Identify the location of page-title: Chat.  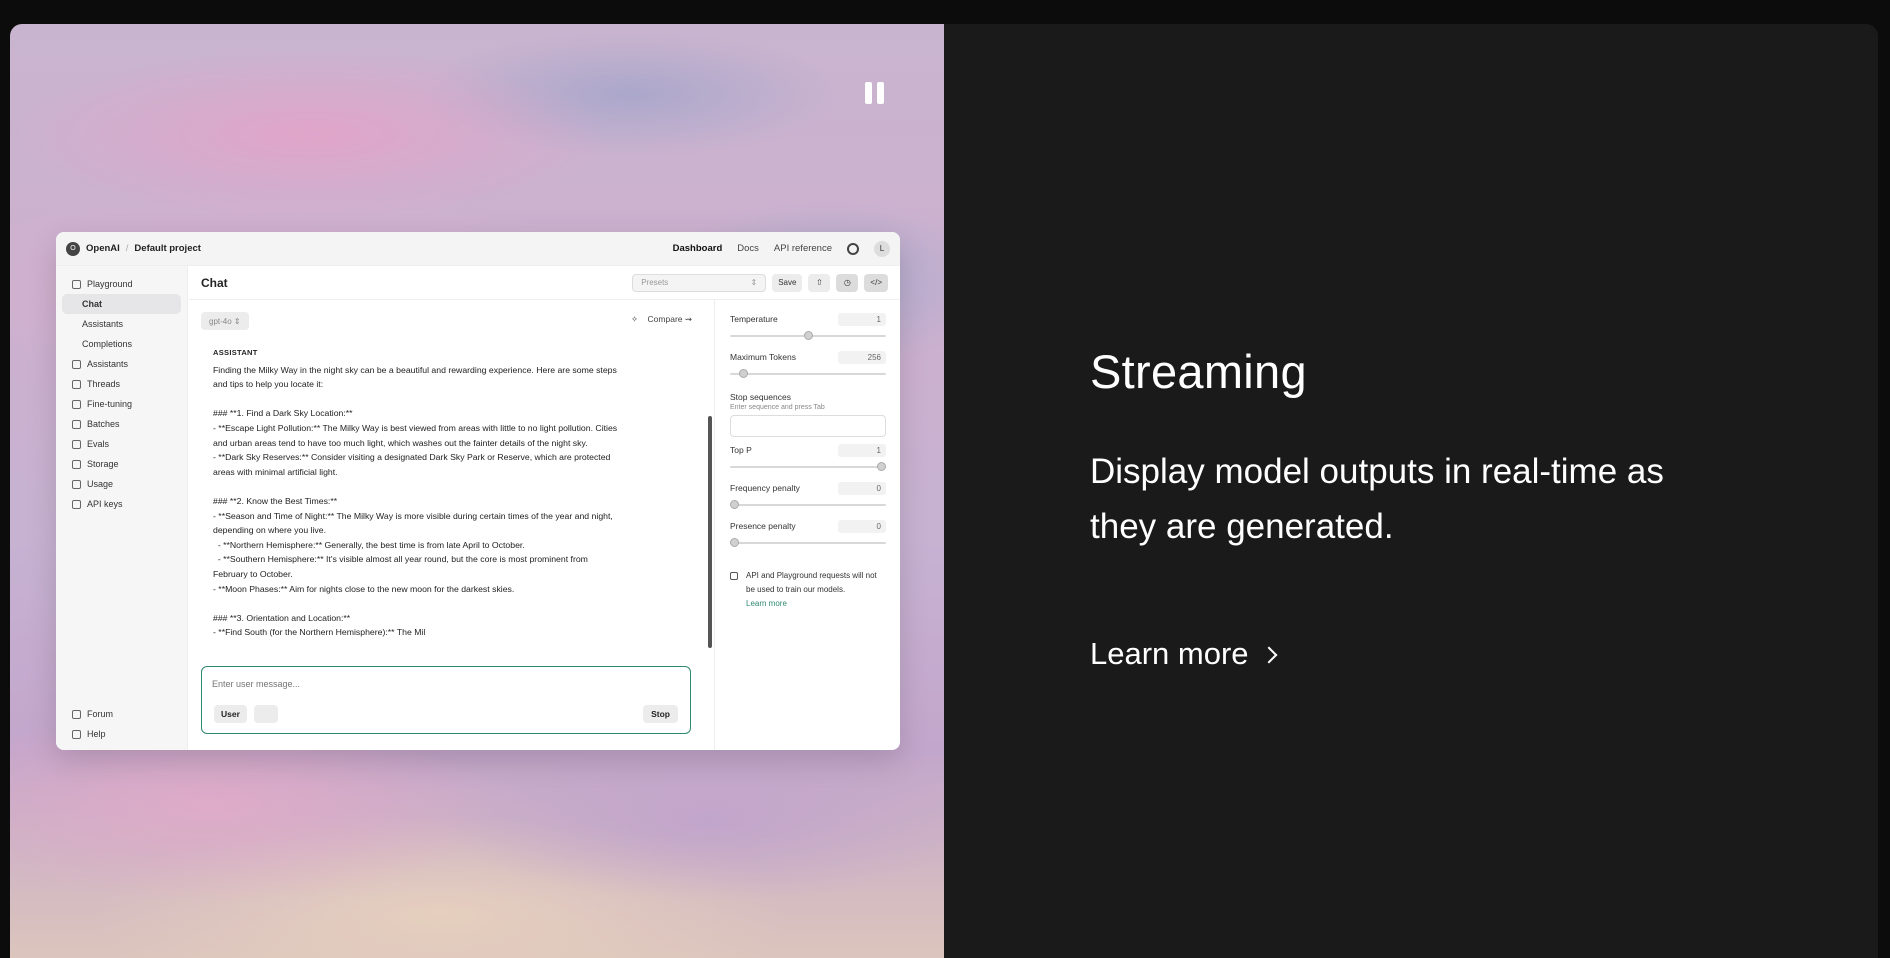
(214, 282).